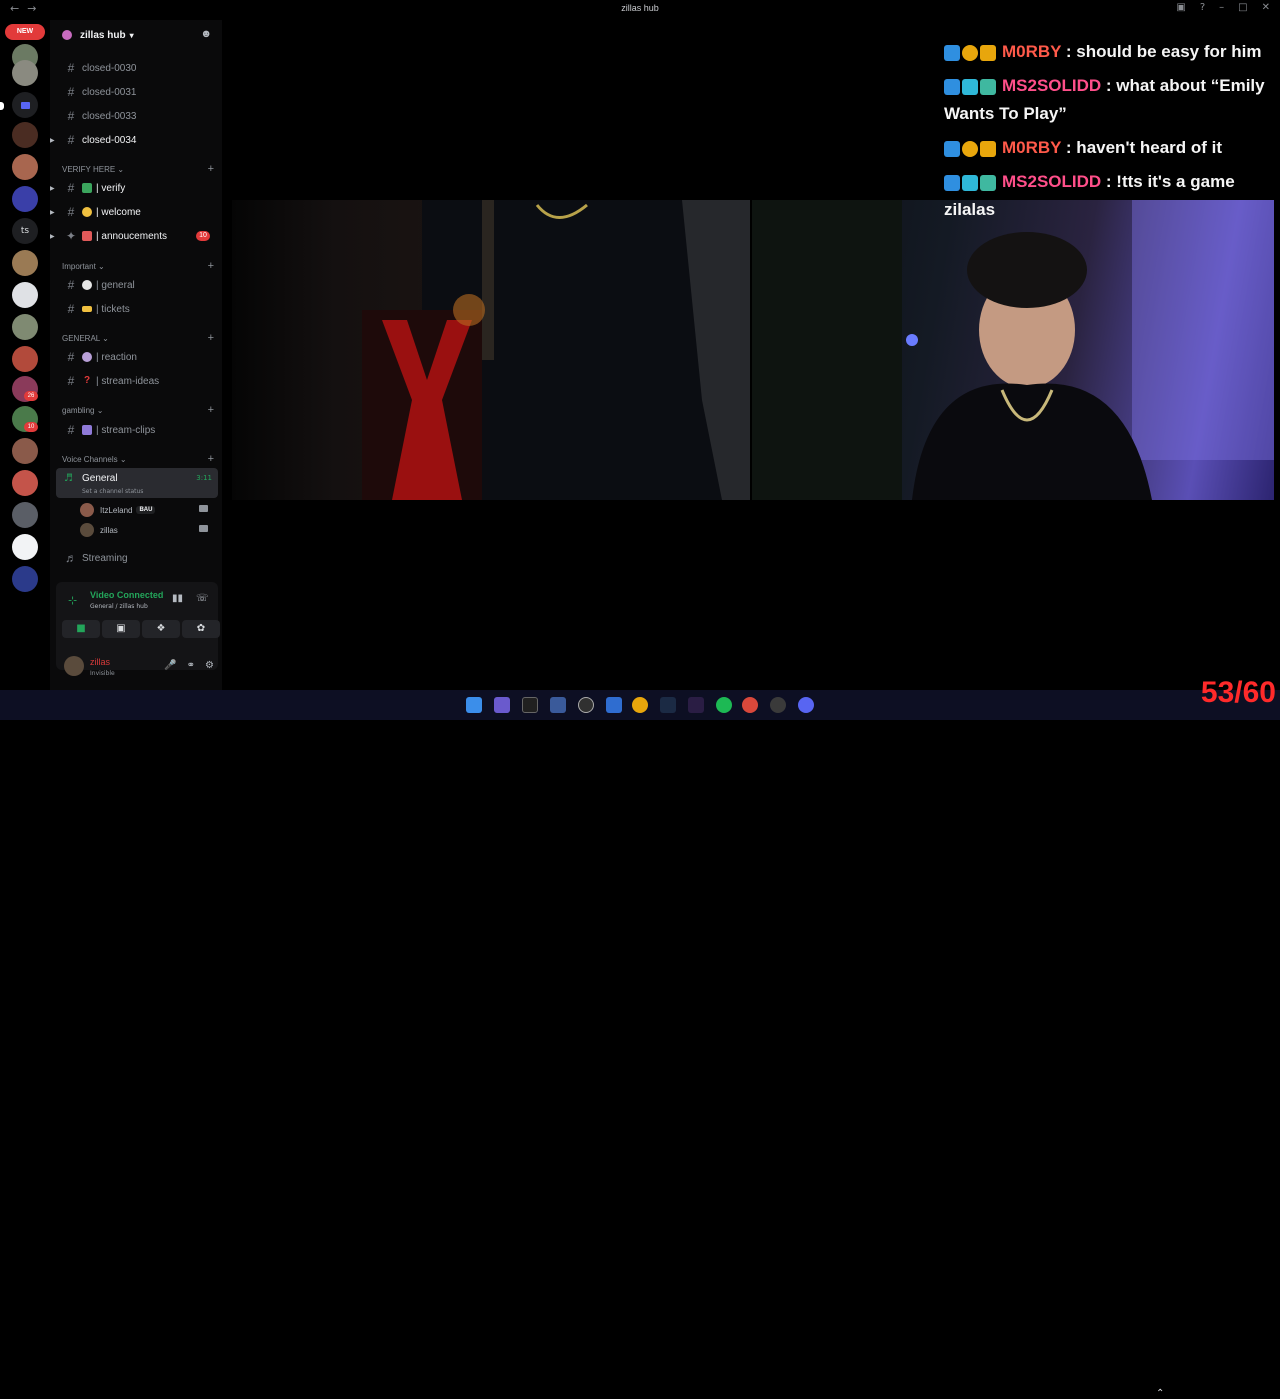  Describe the element at coordinates (146, 530) in the screenshot. I see `voice-user: zillas` at that location.